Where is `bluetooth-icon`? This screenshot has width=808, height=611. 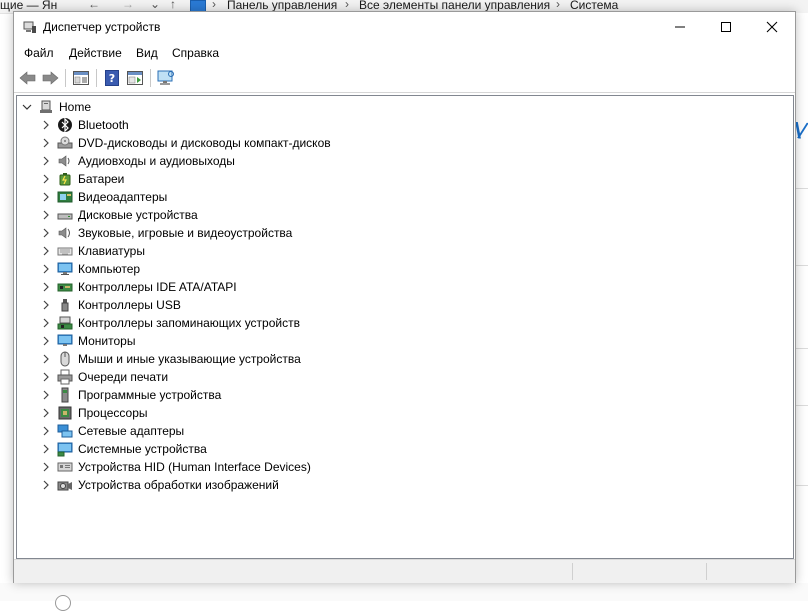
bluetooth-icon is located at coordinates (65, 125).